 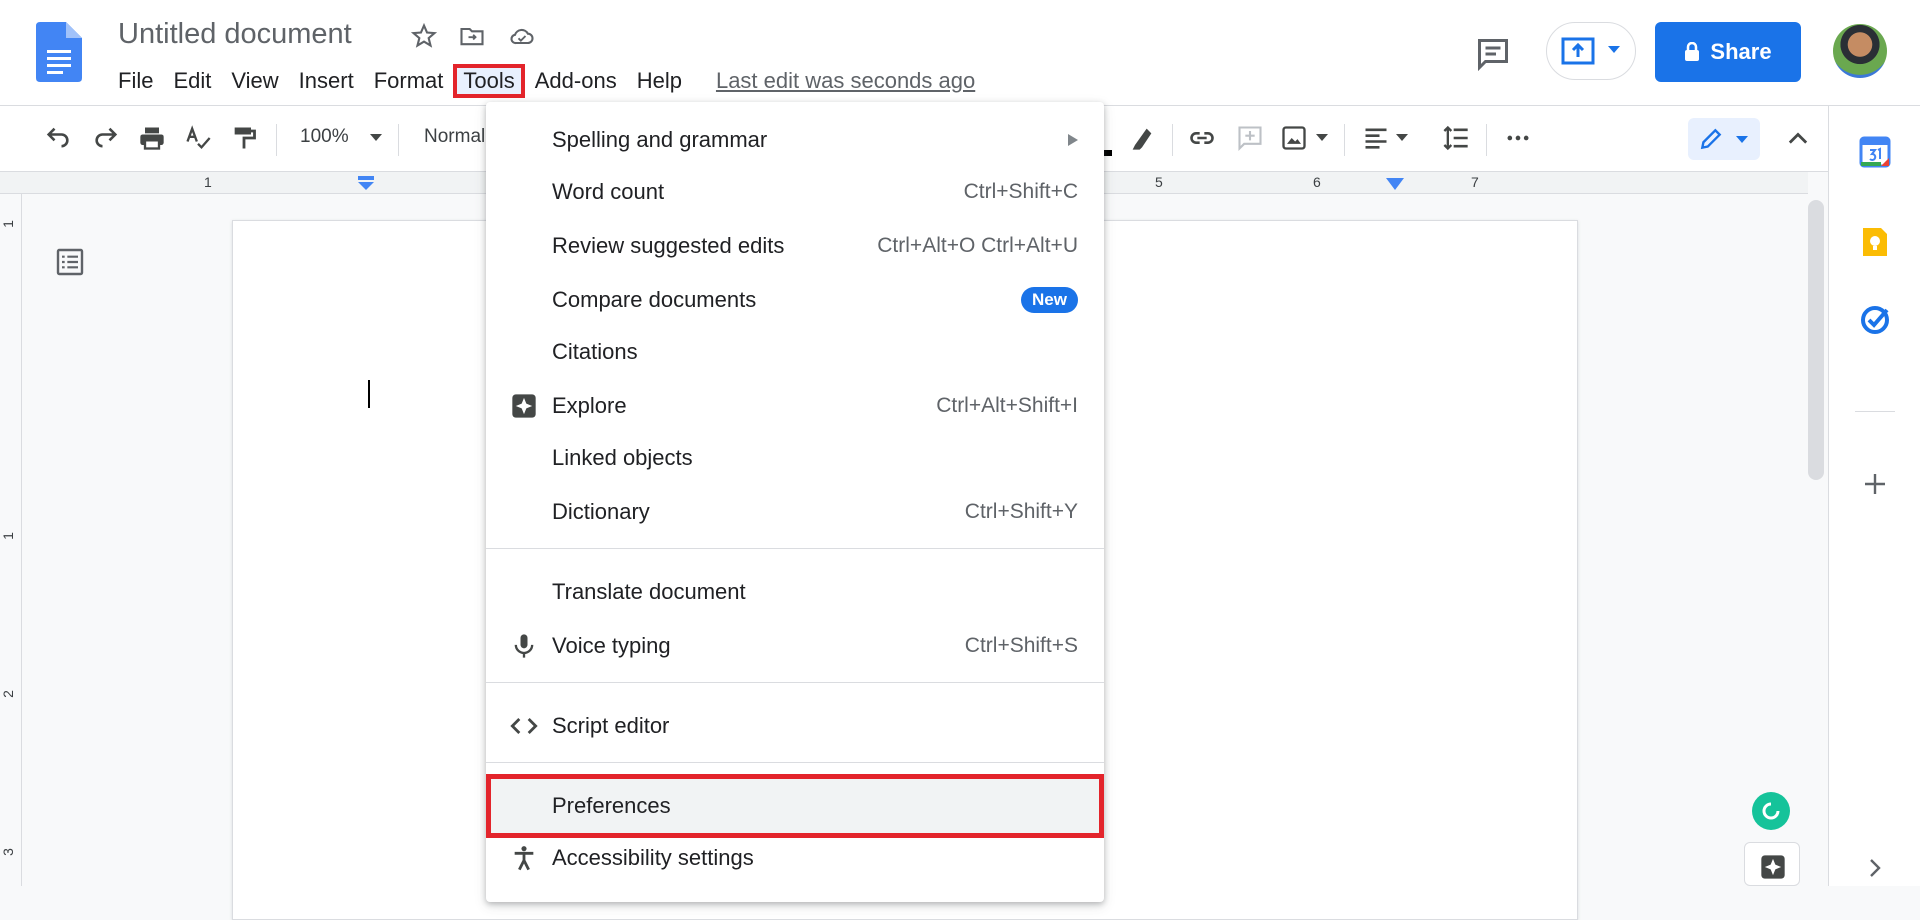 I want to click on document-outline-icon, so click(x=70, y=262).